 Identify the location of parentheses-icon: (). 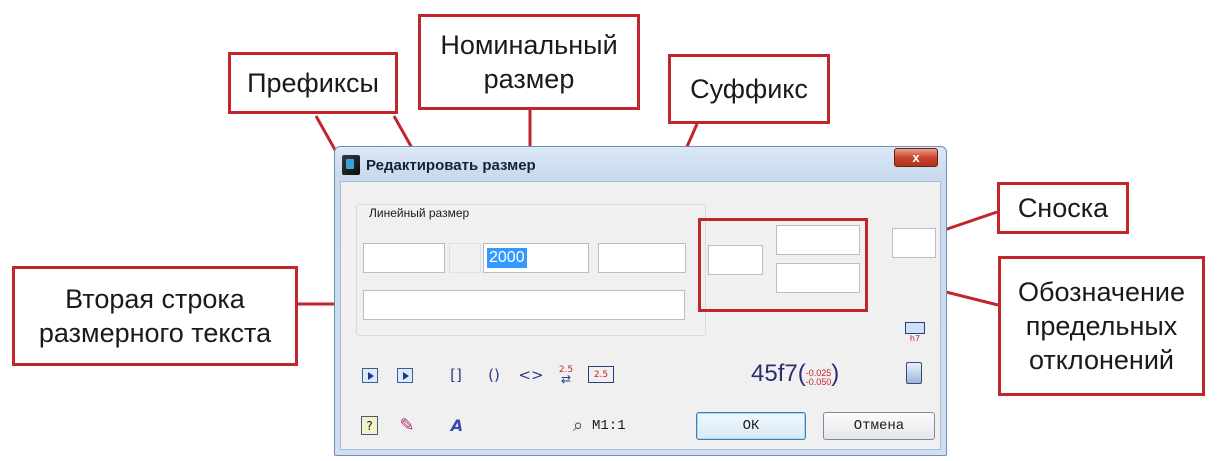
(494, 375).